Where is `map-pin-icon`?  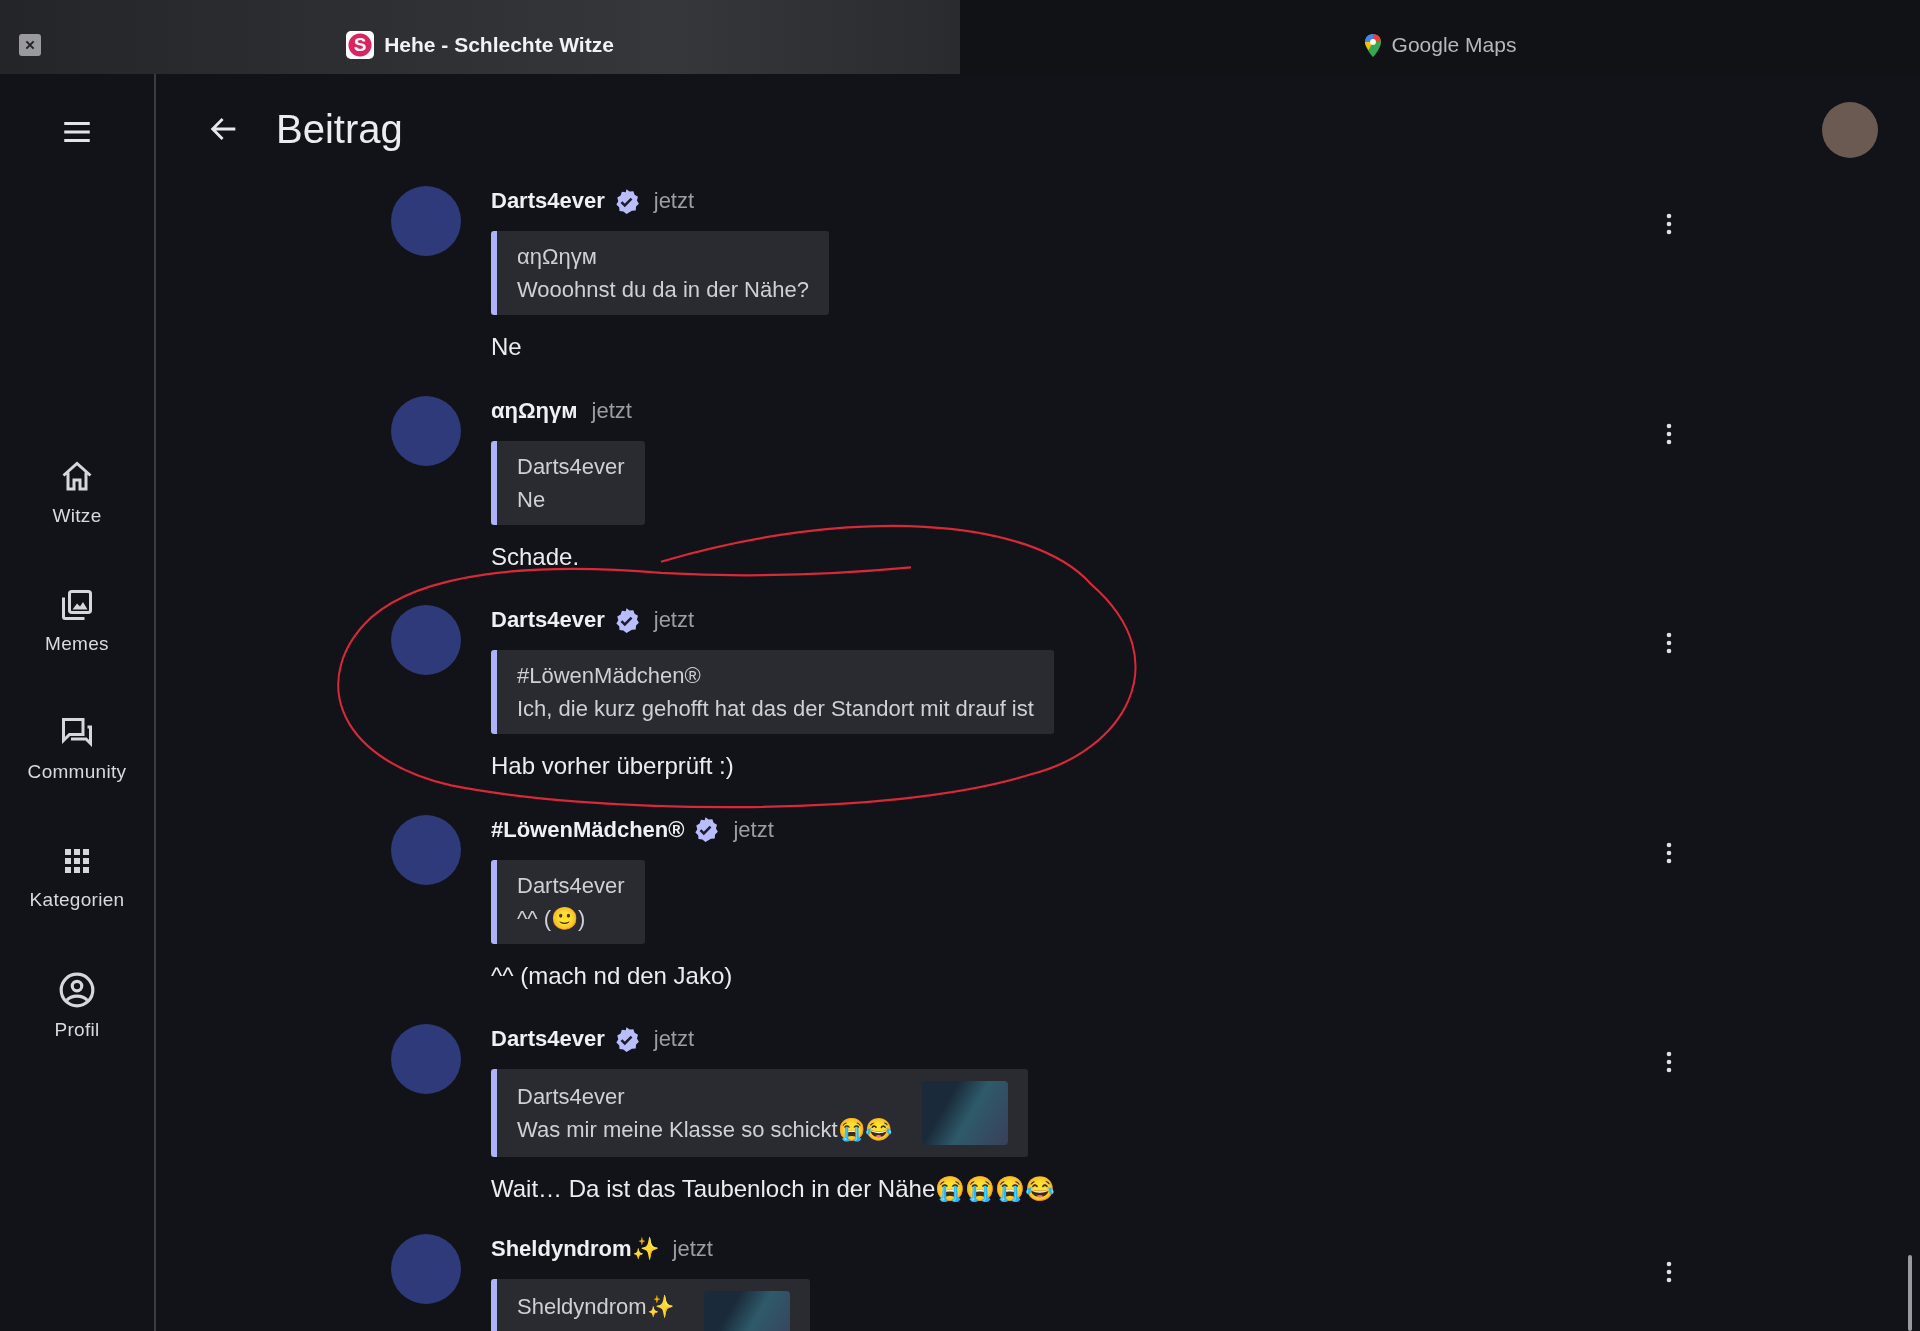 map-pin-icon is located at coordinates (1372, 45).